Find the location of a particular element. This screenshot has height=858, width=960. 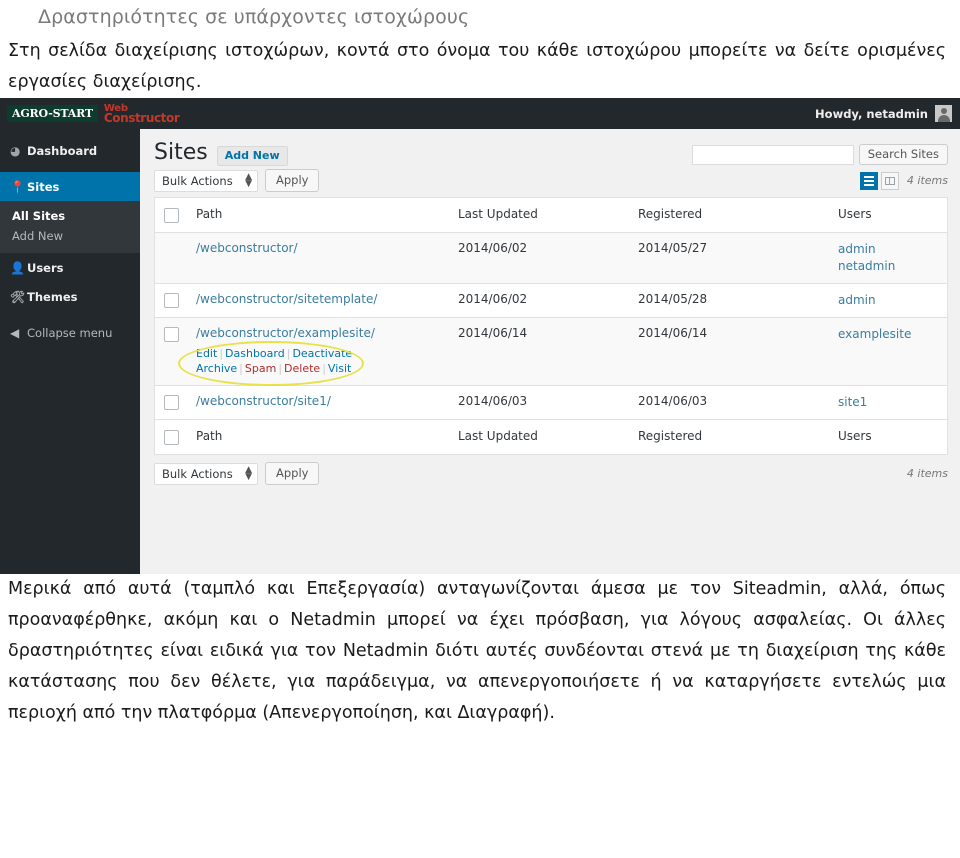

logo-badge: AGRO-START is located at coordinates (52, 113).